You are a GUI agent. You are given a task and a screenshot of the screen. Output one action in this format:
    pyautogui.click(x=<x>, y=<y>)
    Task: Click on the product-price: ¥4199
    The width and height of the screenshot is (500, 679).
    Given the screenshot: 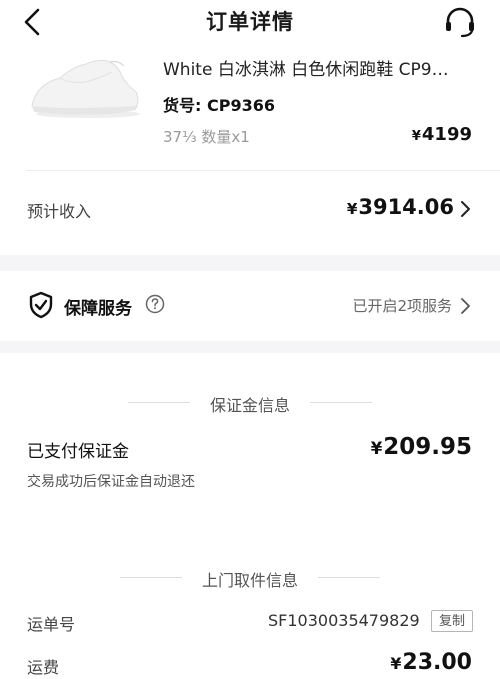 What is the action you would take?
    pyautogui.click(x=442, y=134)
    